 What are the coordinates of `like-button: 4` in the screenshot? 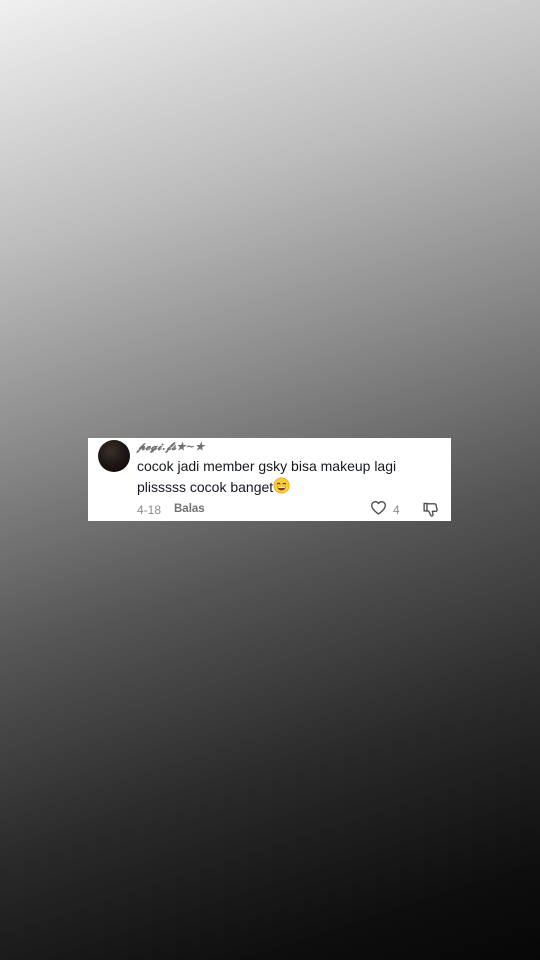 It's located at (385, 510).